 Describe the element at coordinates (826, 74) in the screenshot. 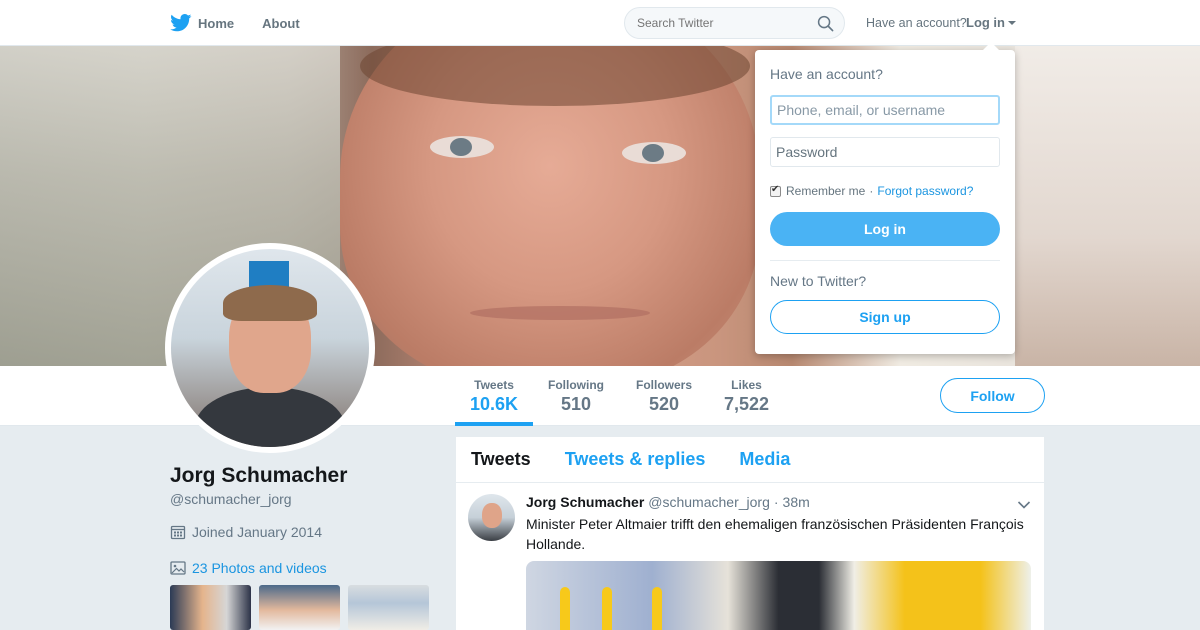

I see `dropdown-title: Have an account?` at that location.